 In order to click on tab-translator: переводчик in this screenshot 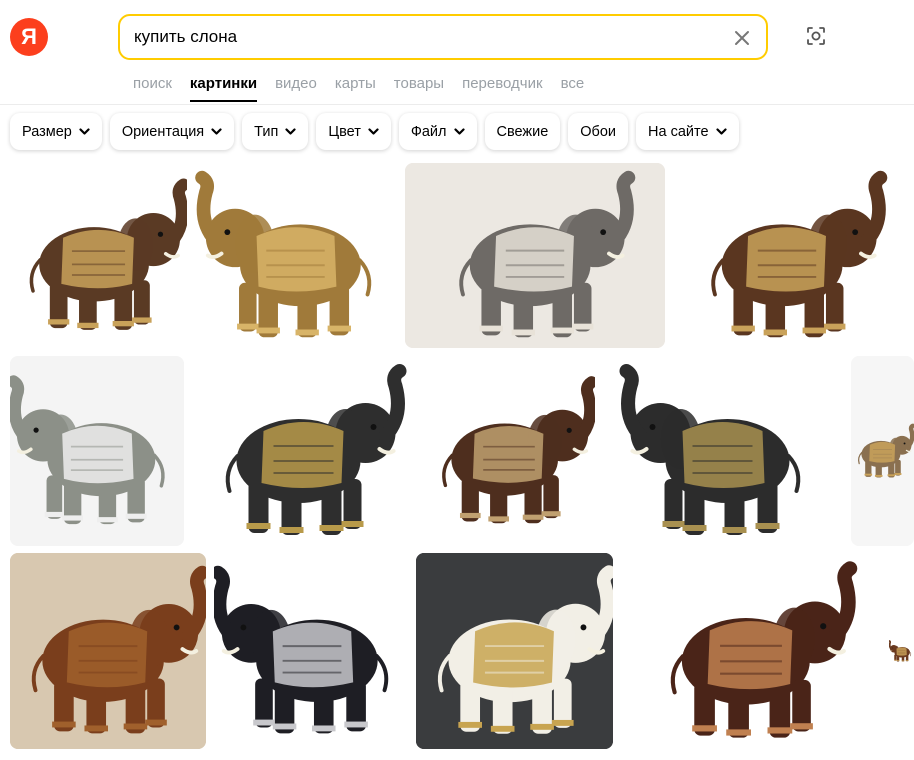, I will do `click(502, 88)`.